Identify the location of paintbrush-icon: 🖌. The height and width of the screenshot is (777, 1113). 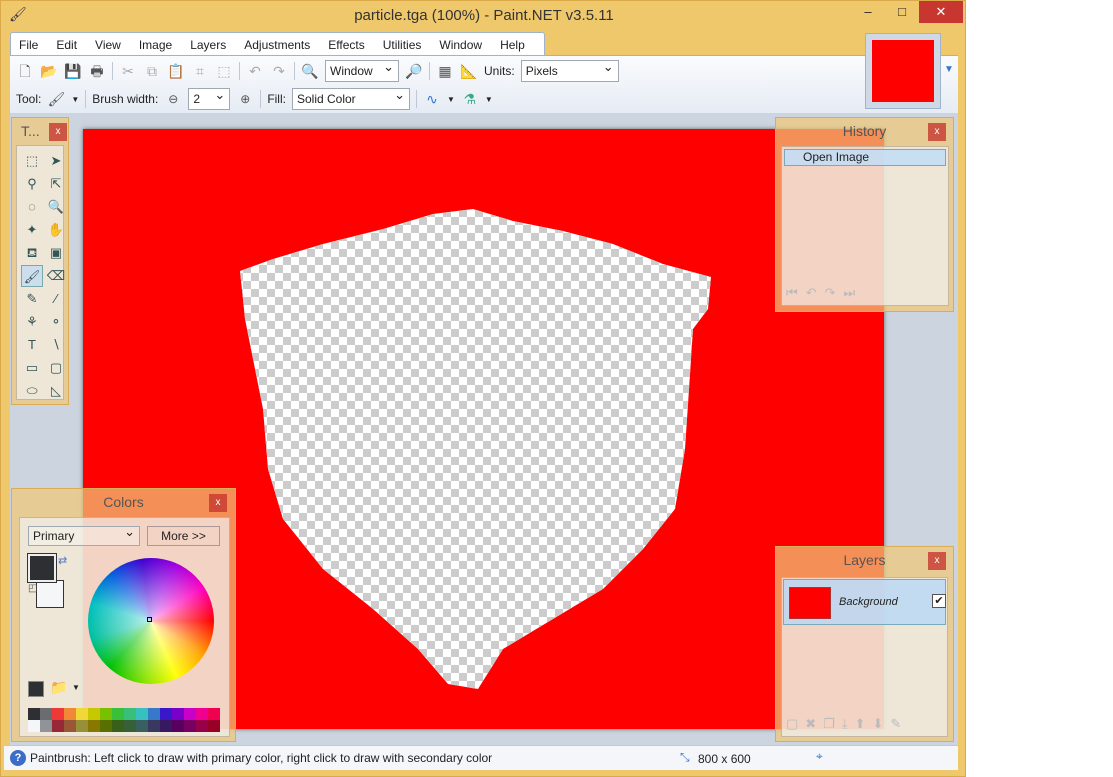
(56, 99).